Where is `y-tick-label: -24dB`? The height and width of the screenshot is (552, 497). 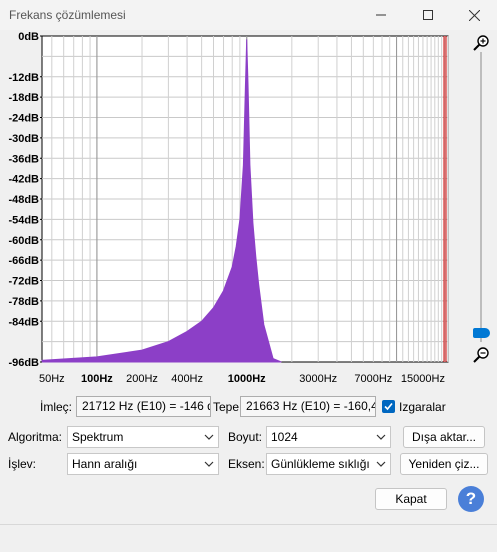
y-tick-label: -24dB is located at coordinates (23, 119).